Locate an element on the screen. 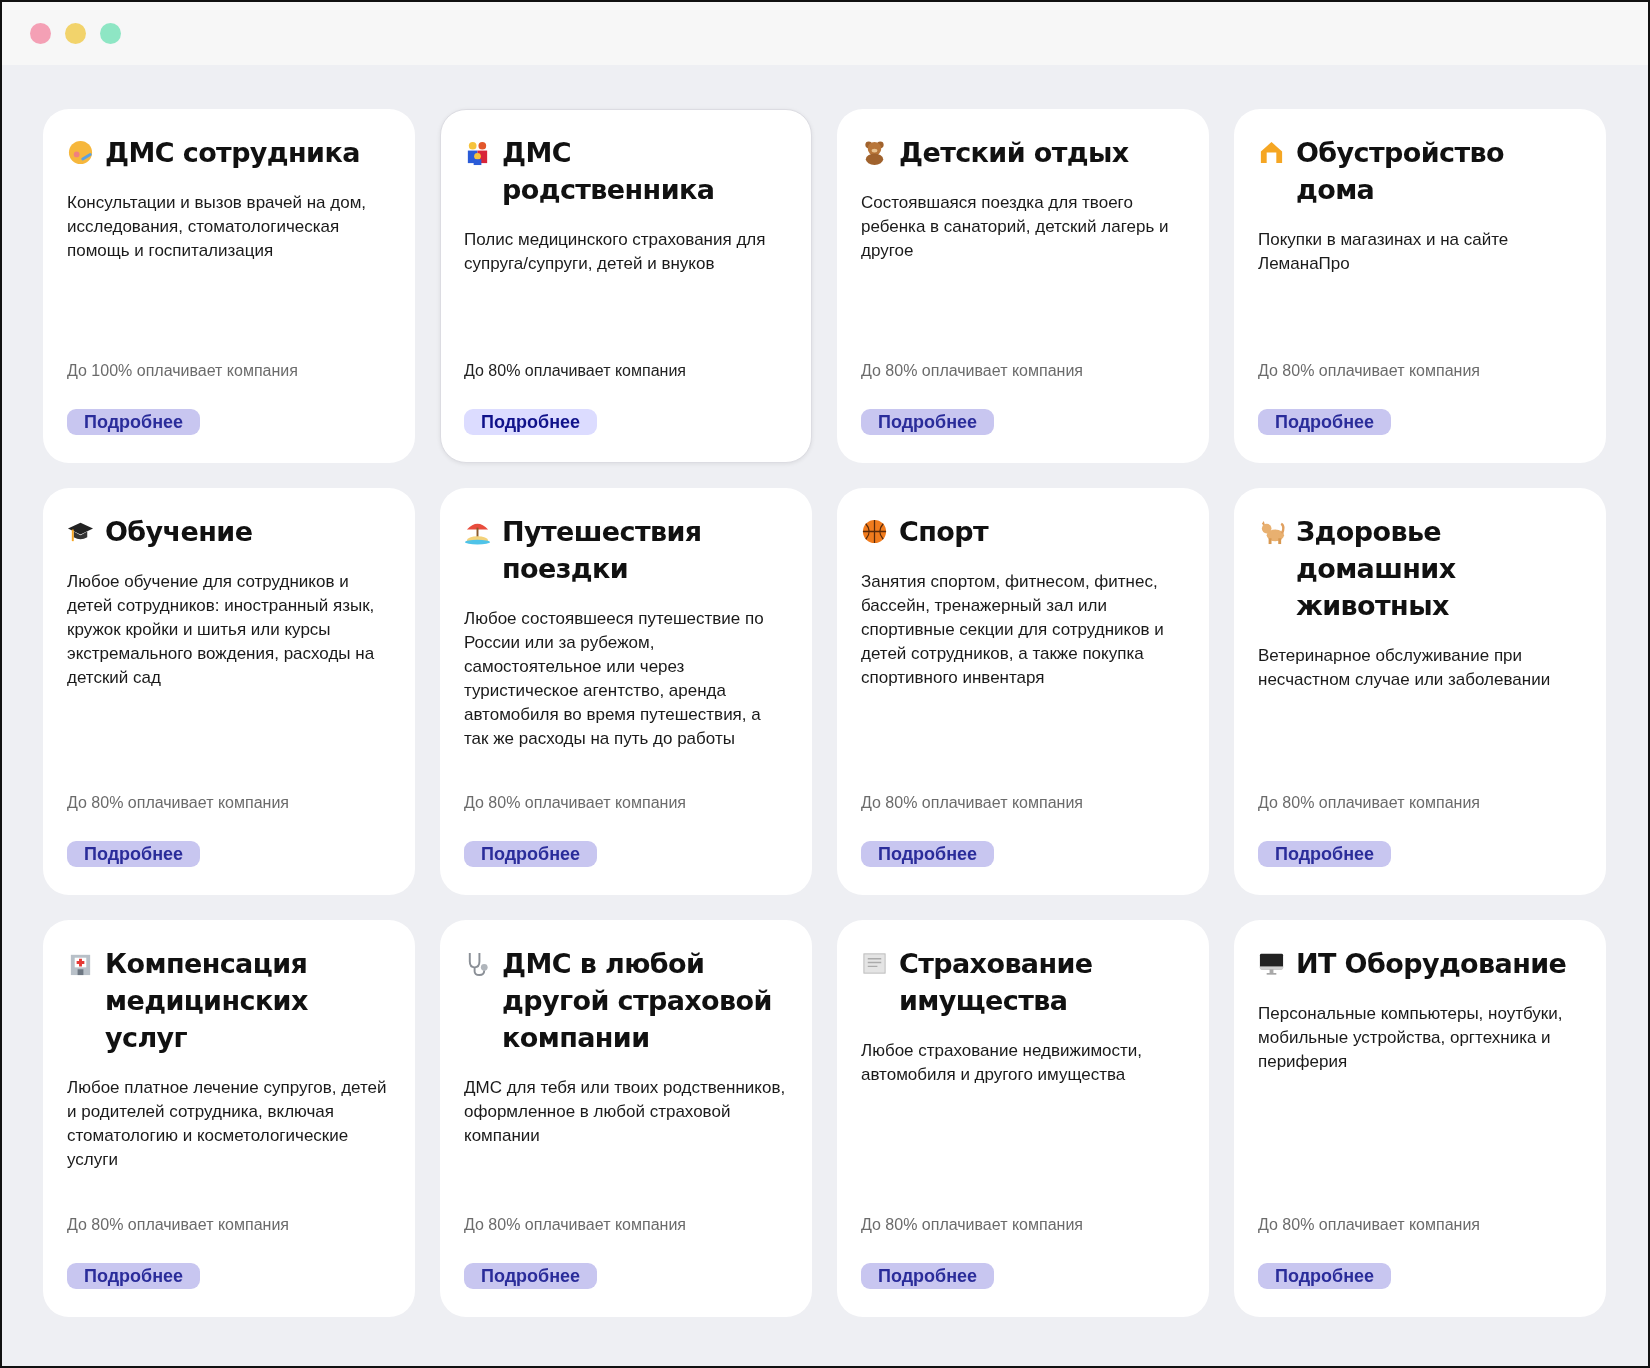 The image size is (1650, 1368). card-title: Детский отдых is located at coordinates (1014, 153).